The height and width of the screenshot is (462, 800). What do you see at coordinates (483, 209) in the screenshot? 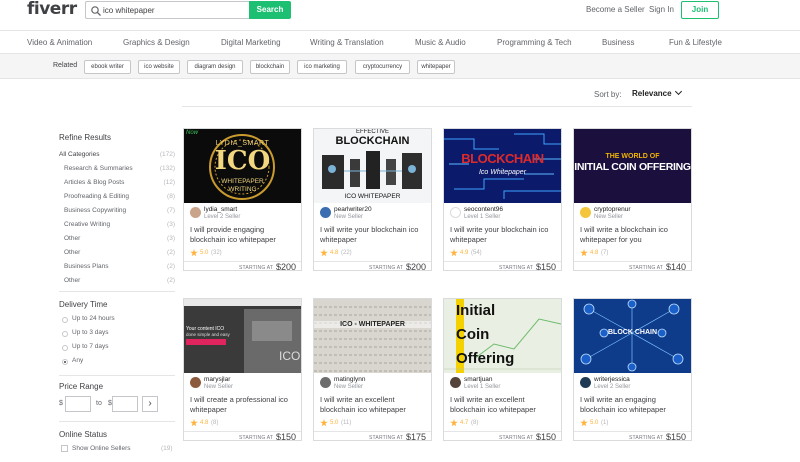
I see `seller-name: seocontent96` at bounding box center [483, 209].